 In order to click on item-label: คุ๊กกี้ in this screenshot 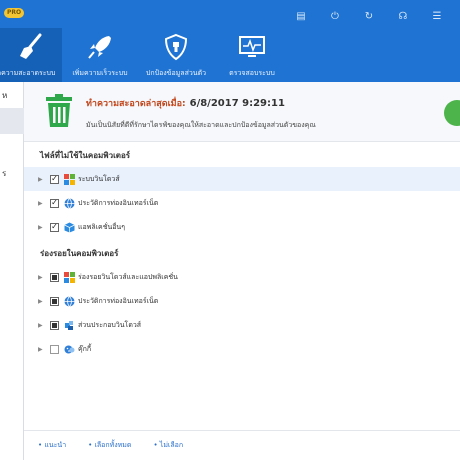, I will do `click(85, 348)`.